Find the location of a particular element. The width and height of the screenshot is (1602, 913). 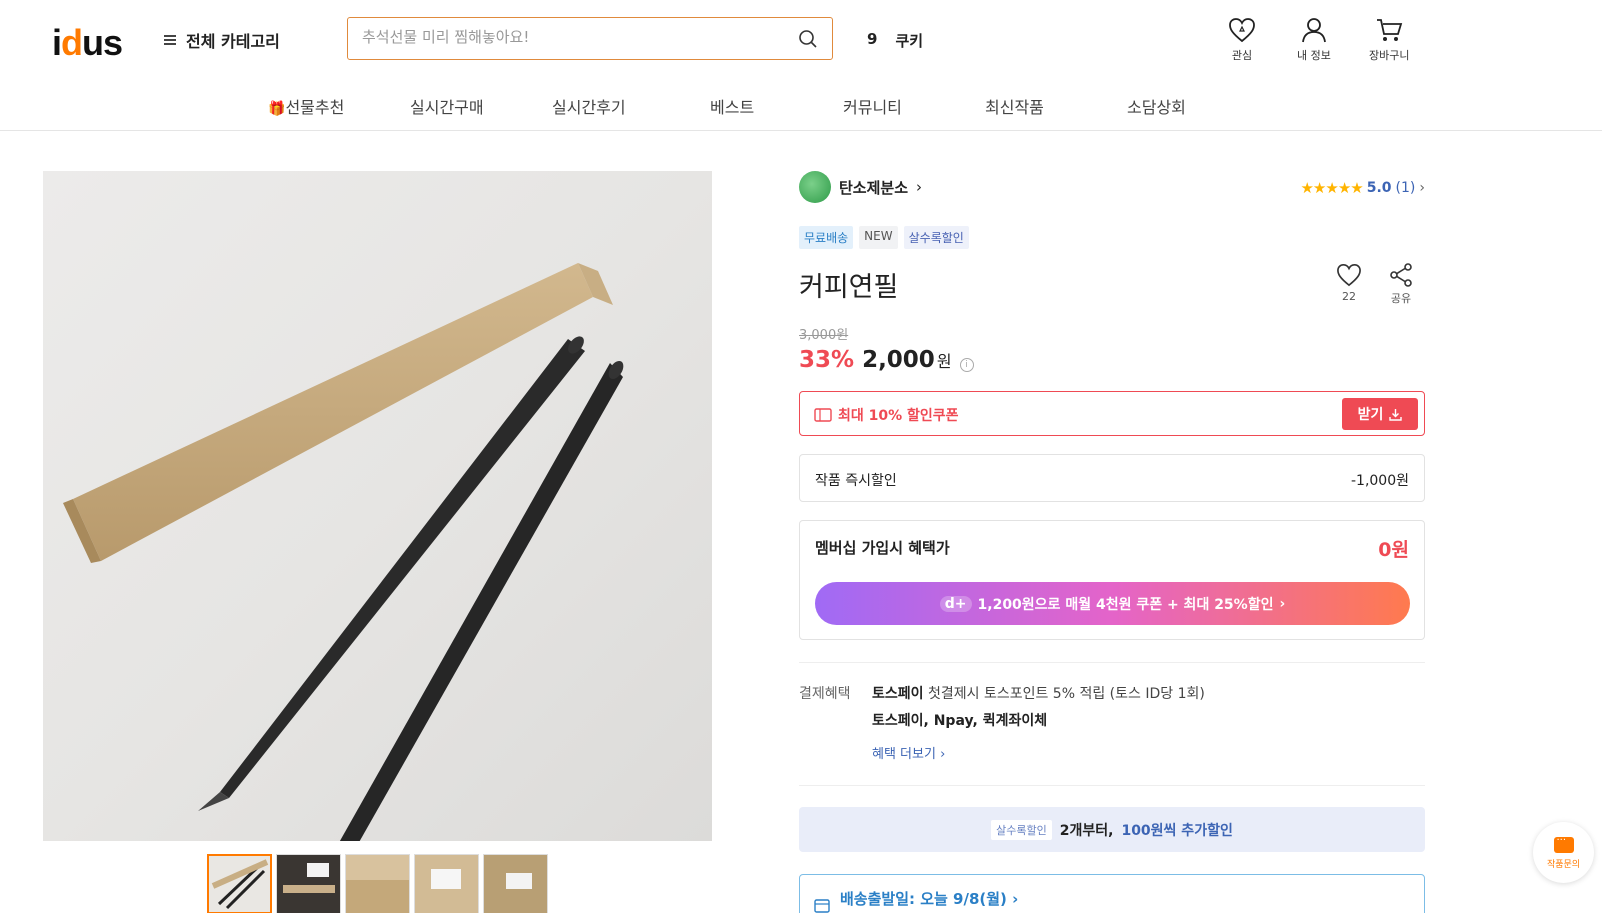

shop-name: 탄소제분소 is located at coordinates (874, 187).